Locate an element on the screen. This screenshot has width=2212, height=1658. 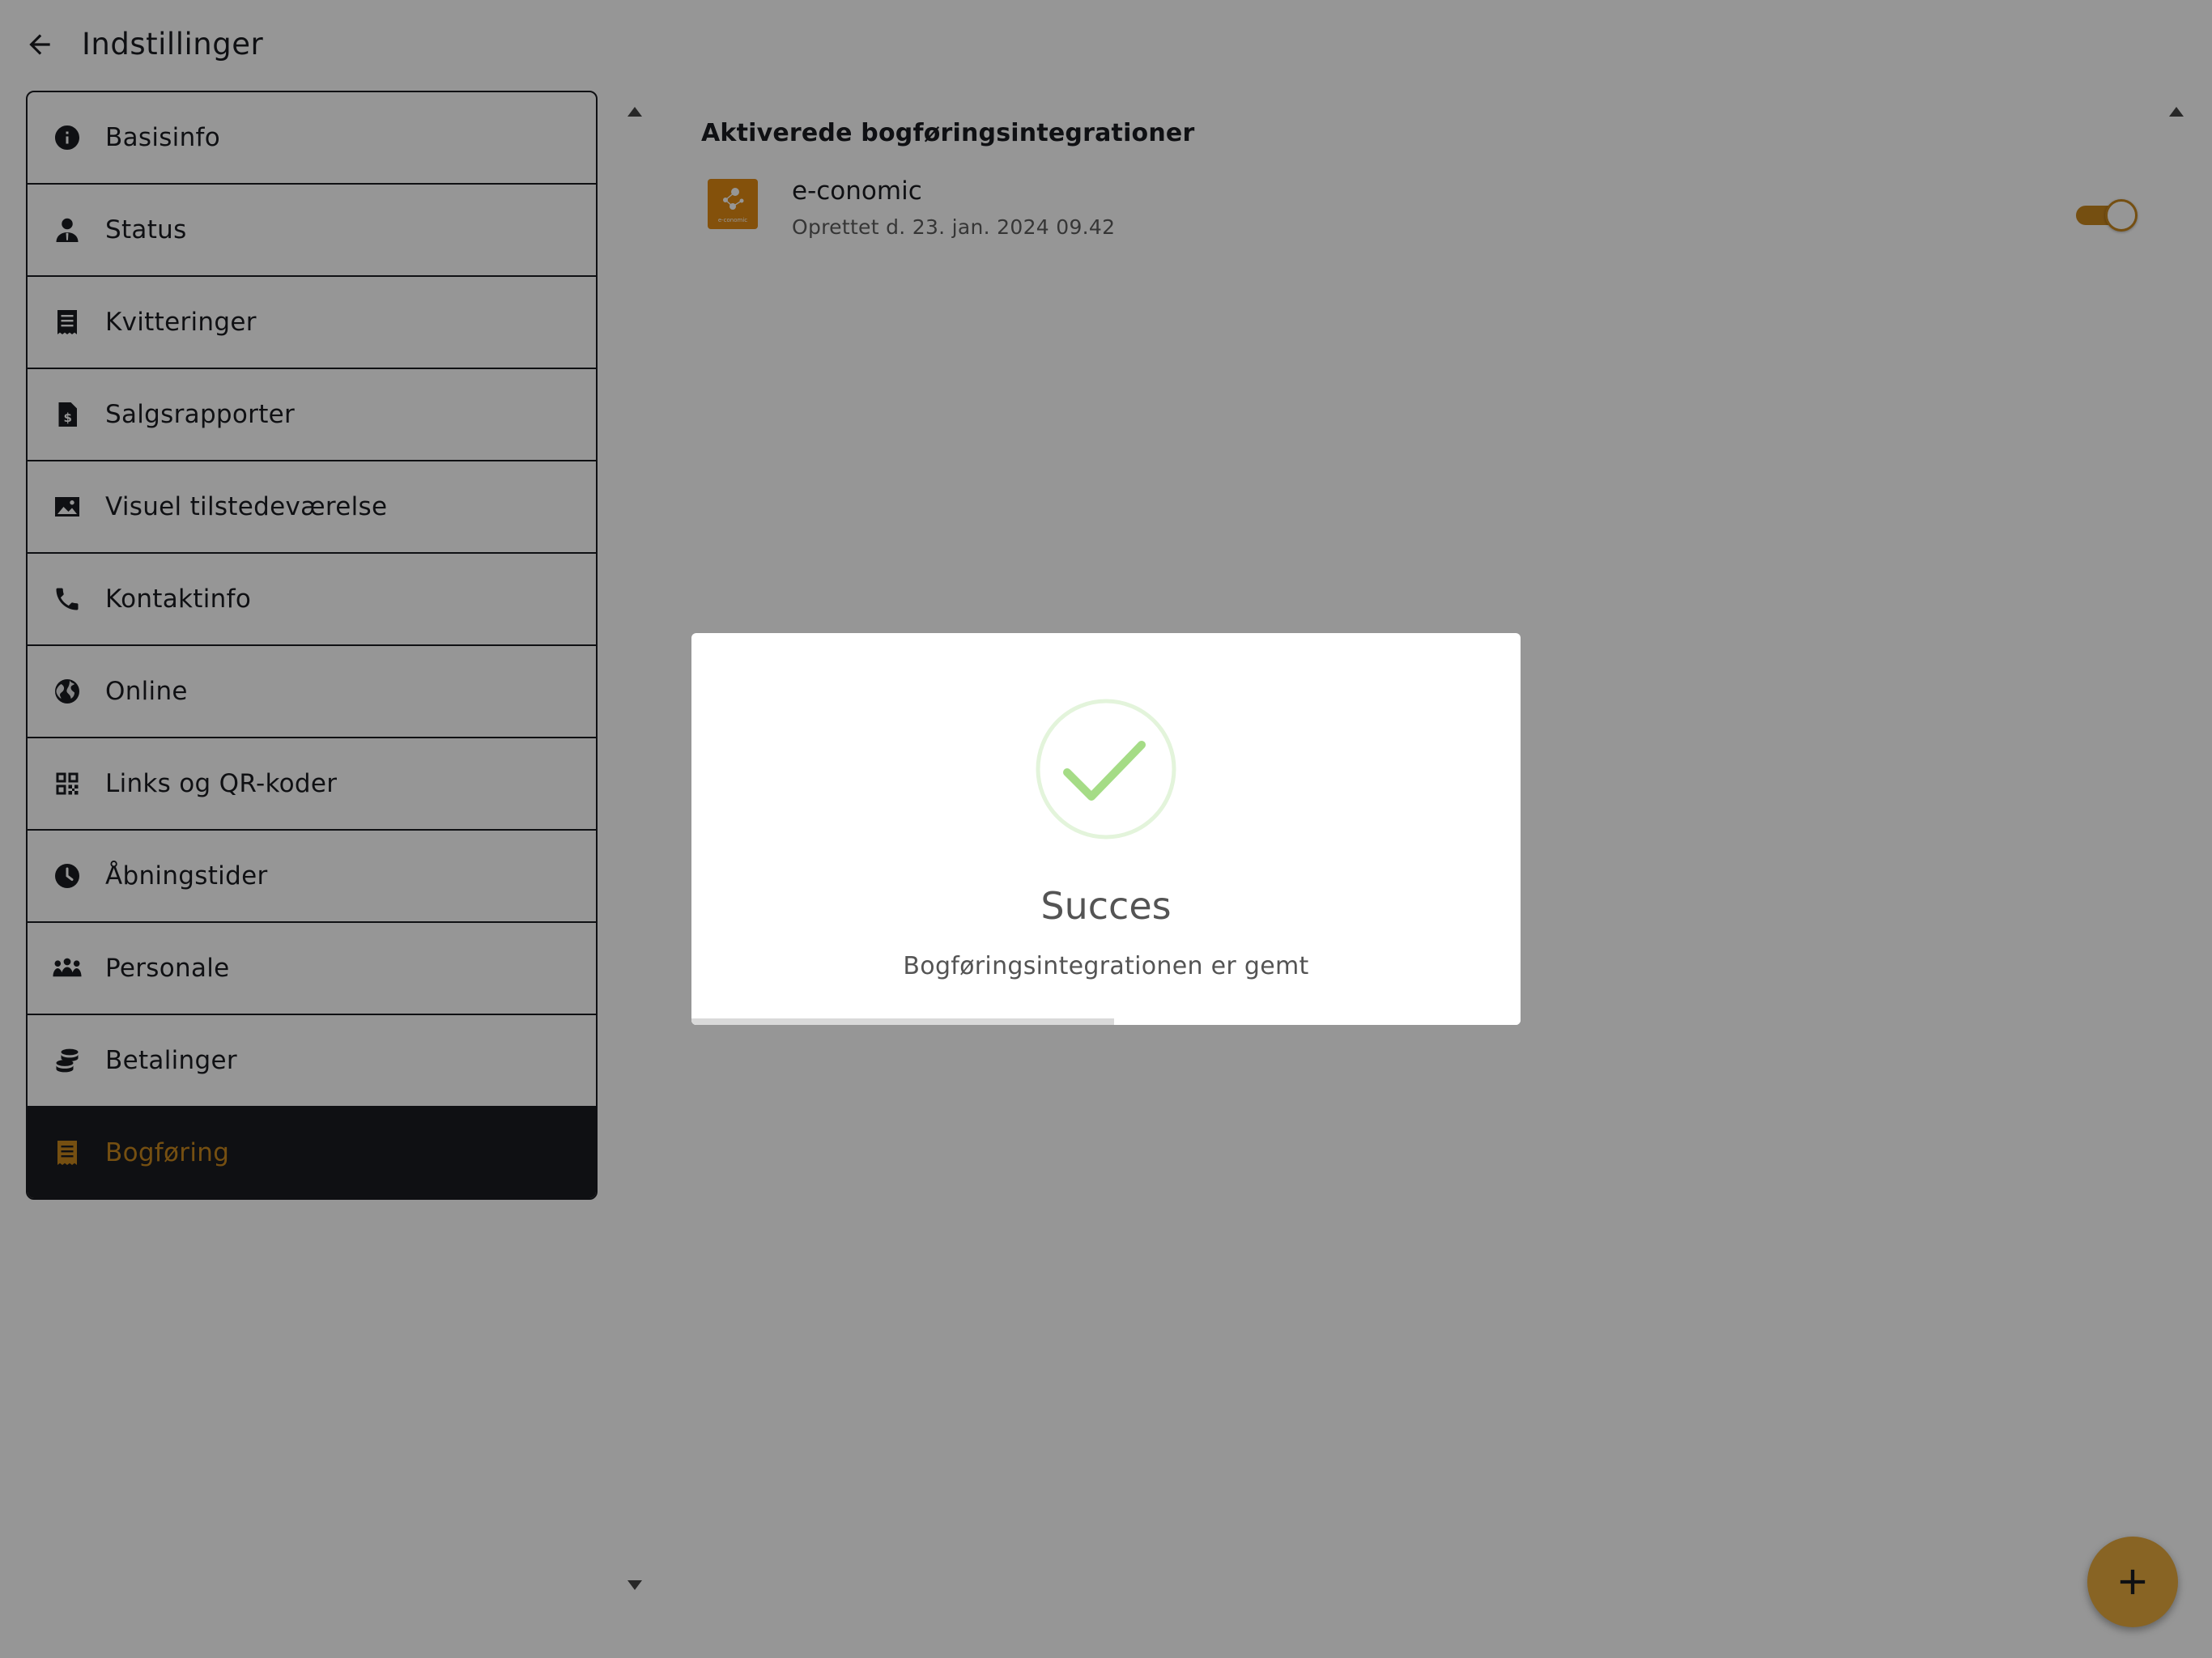
checkmark-icon is located at coordinates (1106, 769).